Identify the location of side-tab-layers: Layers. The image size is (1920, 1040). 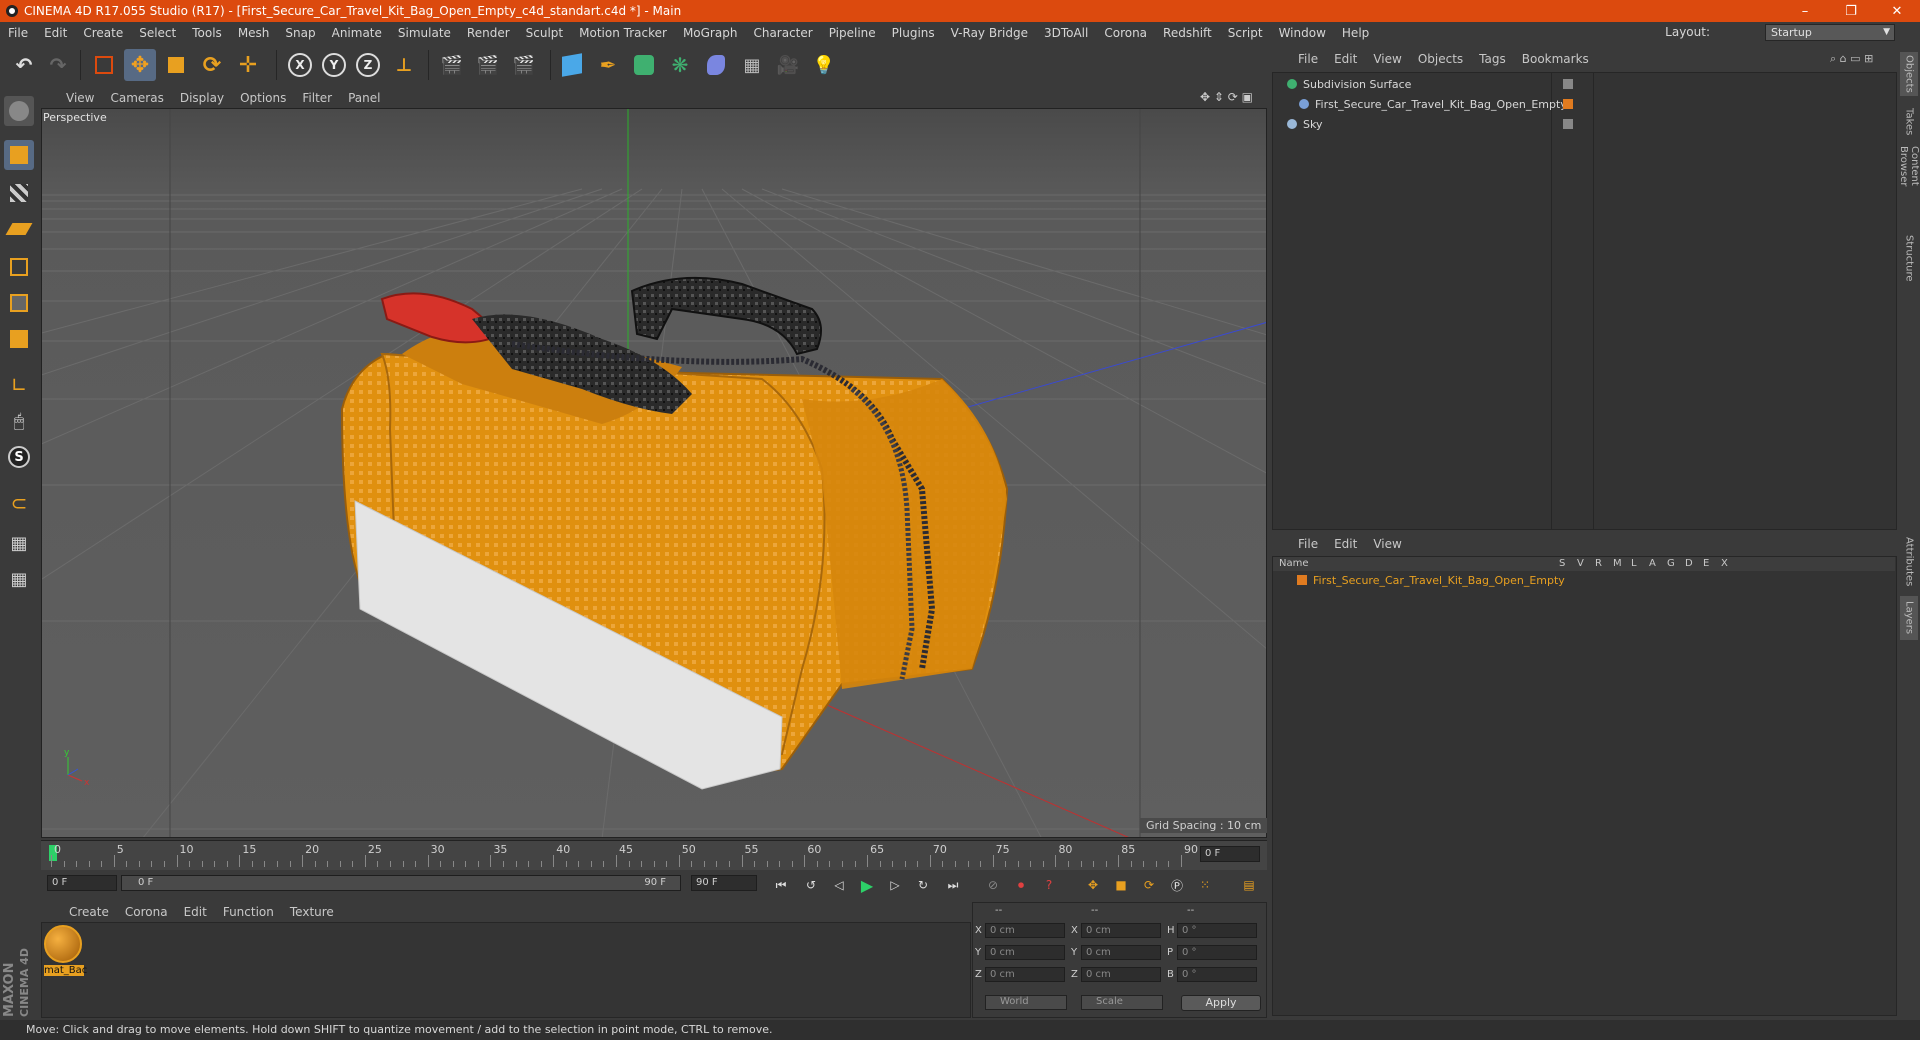
(1909, 618).